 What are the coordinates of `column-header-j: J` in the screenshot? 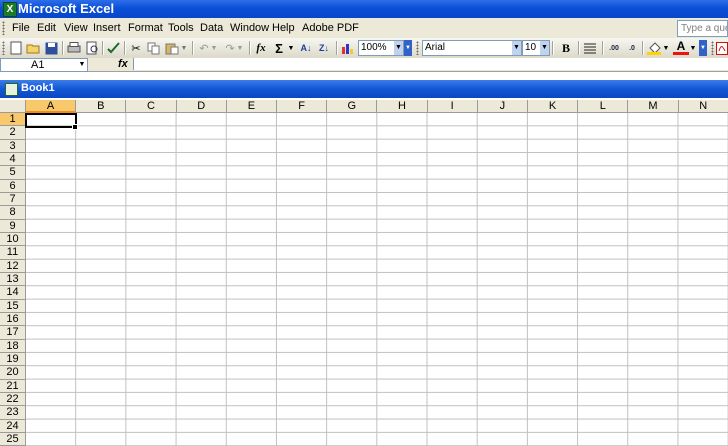 It's located at (502, 106).